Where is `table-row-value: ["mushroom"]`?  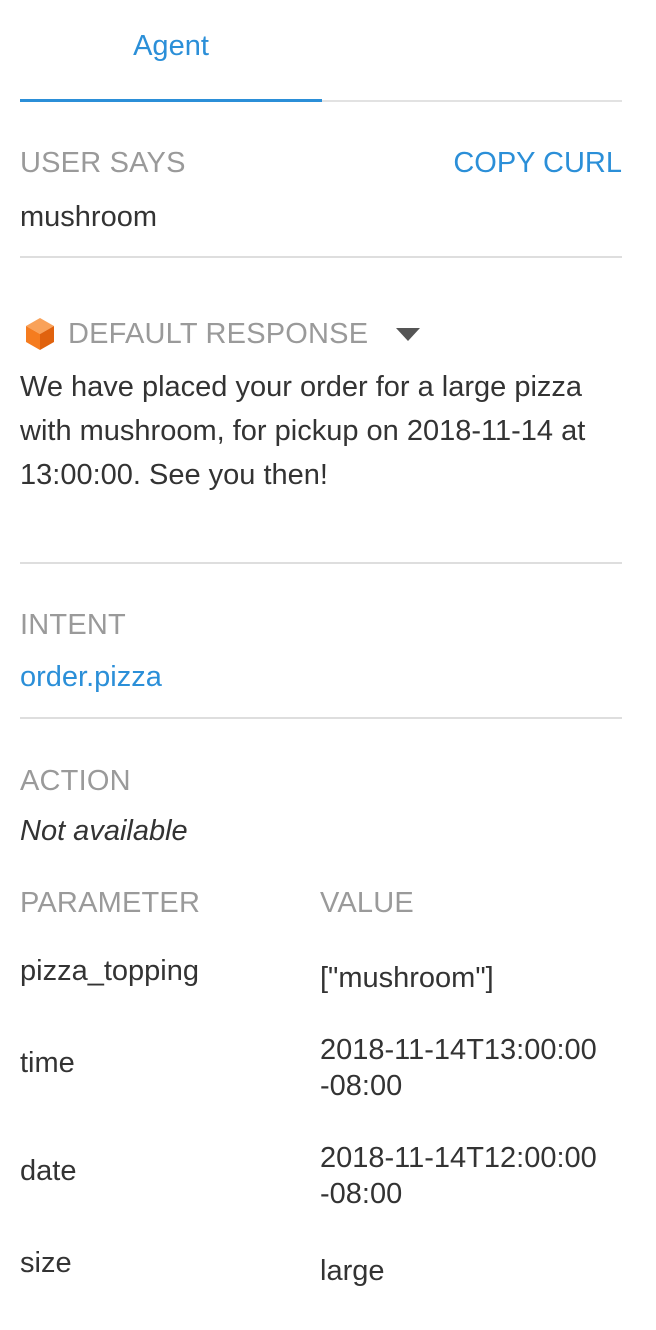 table-row-value: ["mushroom"] is located at coordinates (407, 978).